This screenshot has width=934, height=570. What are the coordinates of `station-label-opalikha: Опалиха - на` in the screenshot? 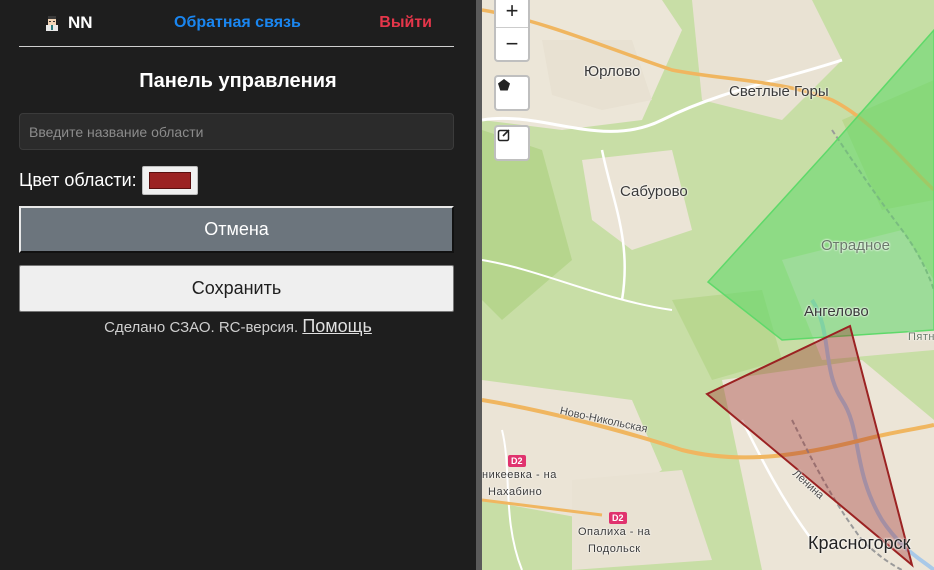 It's located at (614, 532).